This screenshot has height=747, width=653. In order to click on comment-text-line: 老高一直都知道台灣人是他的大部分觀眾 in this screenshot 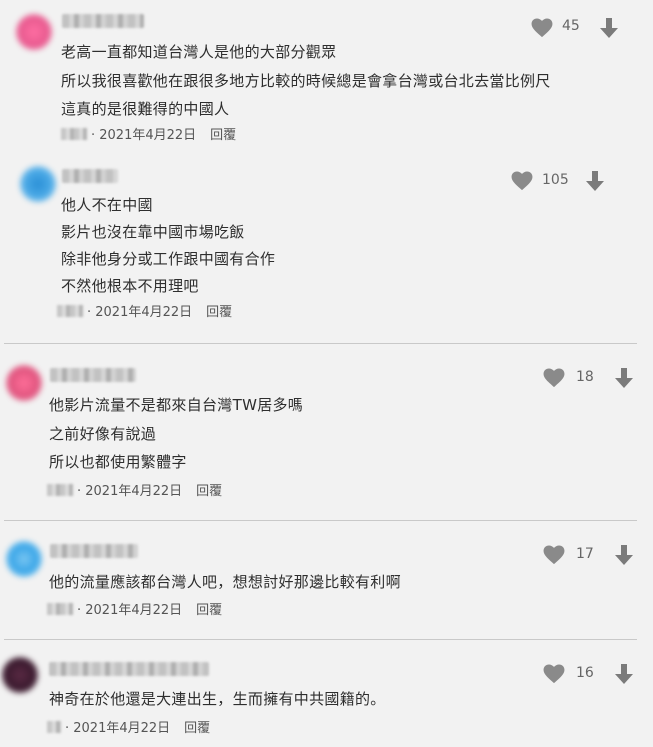, I will do `click(199, 52)`.